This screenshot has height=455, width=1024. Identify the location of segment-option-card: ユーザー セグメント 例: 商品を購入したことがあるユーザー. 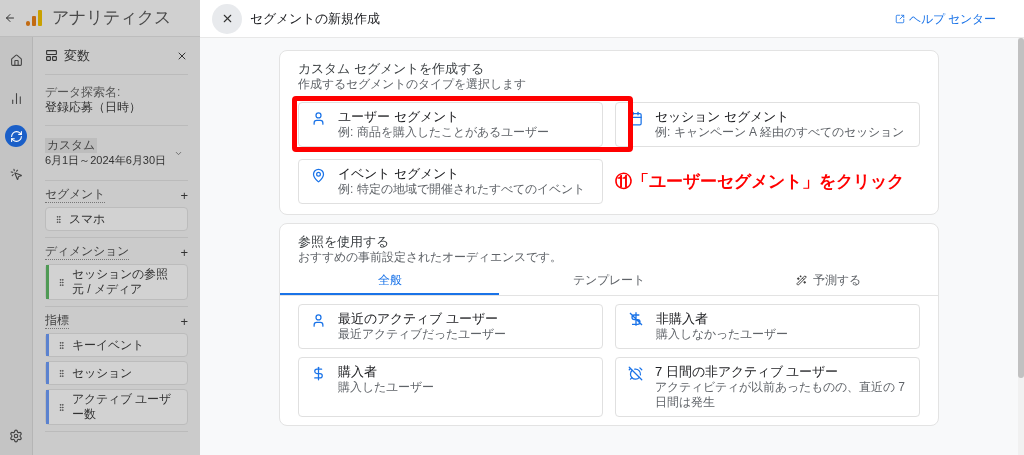
(450, 124).